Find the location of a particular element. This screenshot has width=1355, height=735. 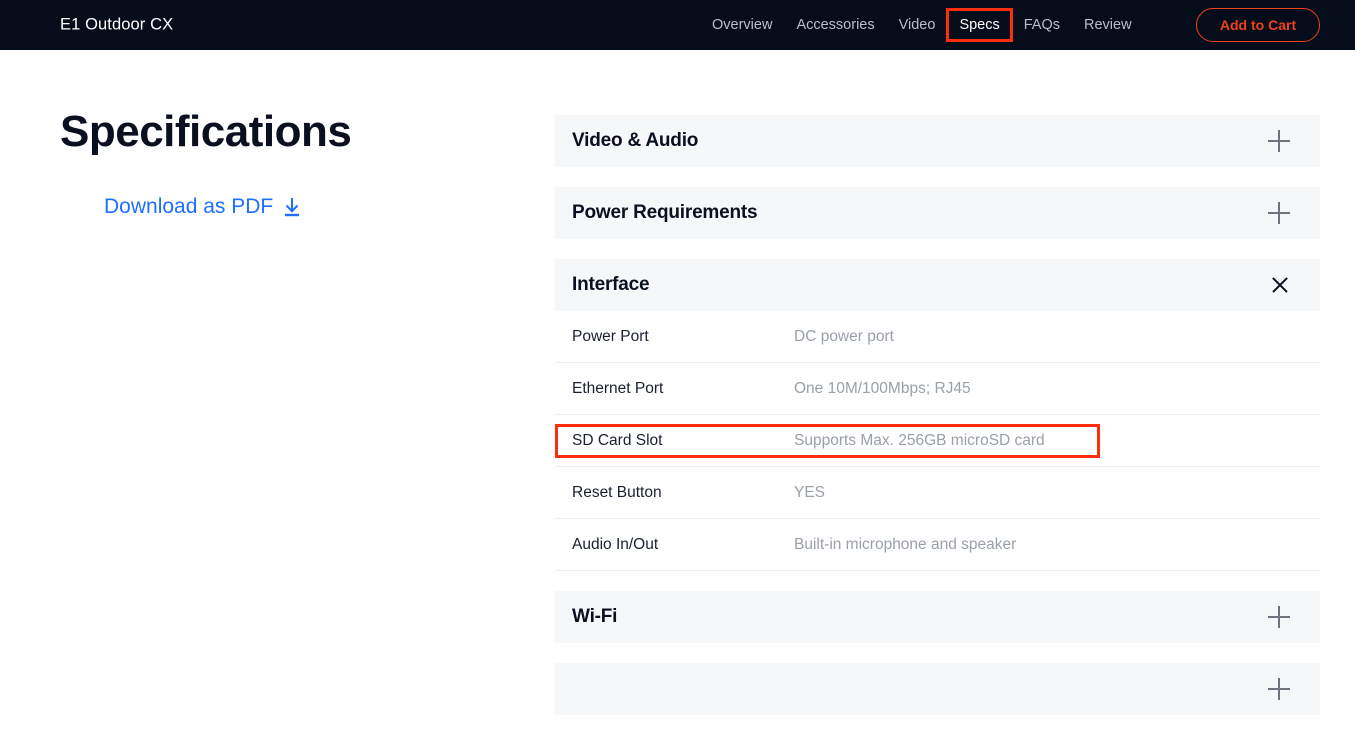

spec-row: Power Port DC power port is located at coordinates (937, 337).